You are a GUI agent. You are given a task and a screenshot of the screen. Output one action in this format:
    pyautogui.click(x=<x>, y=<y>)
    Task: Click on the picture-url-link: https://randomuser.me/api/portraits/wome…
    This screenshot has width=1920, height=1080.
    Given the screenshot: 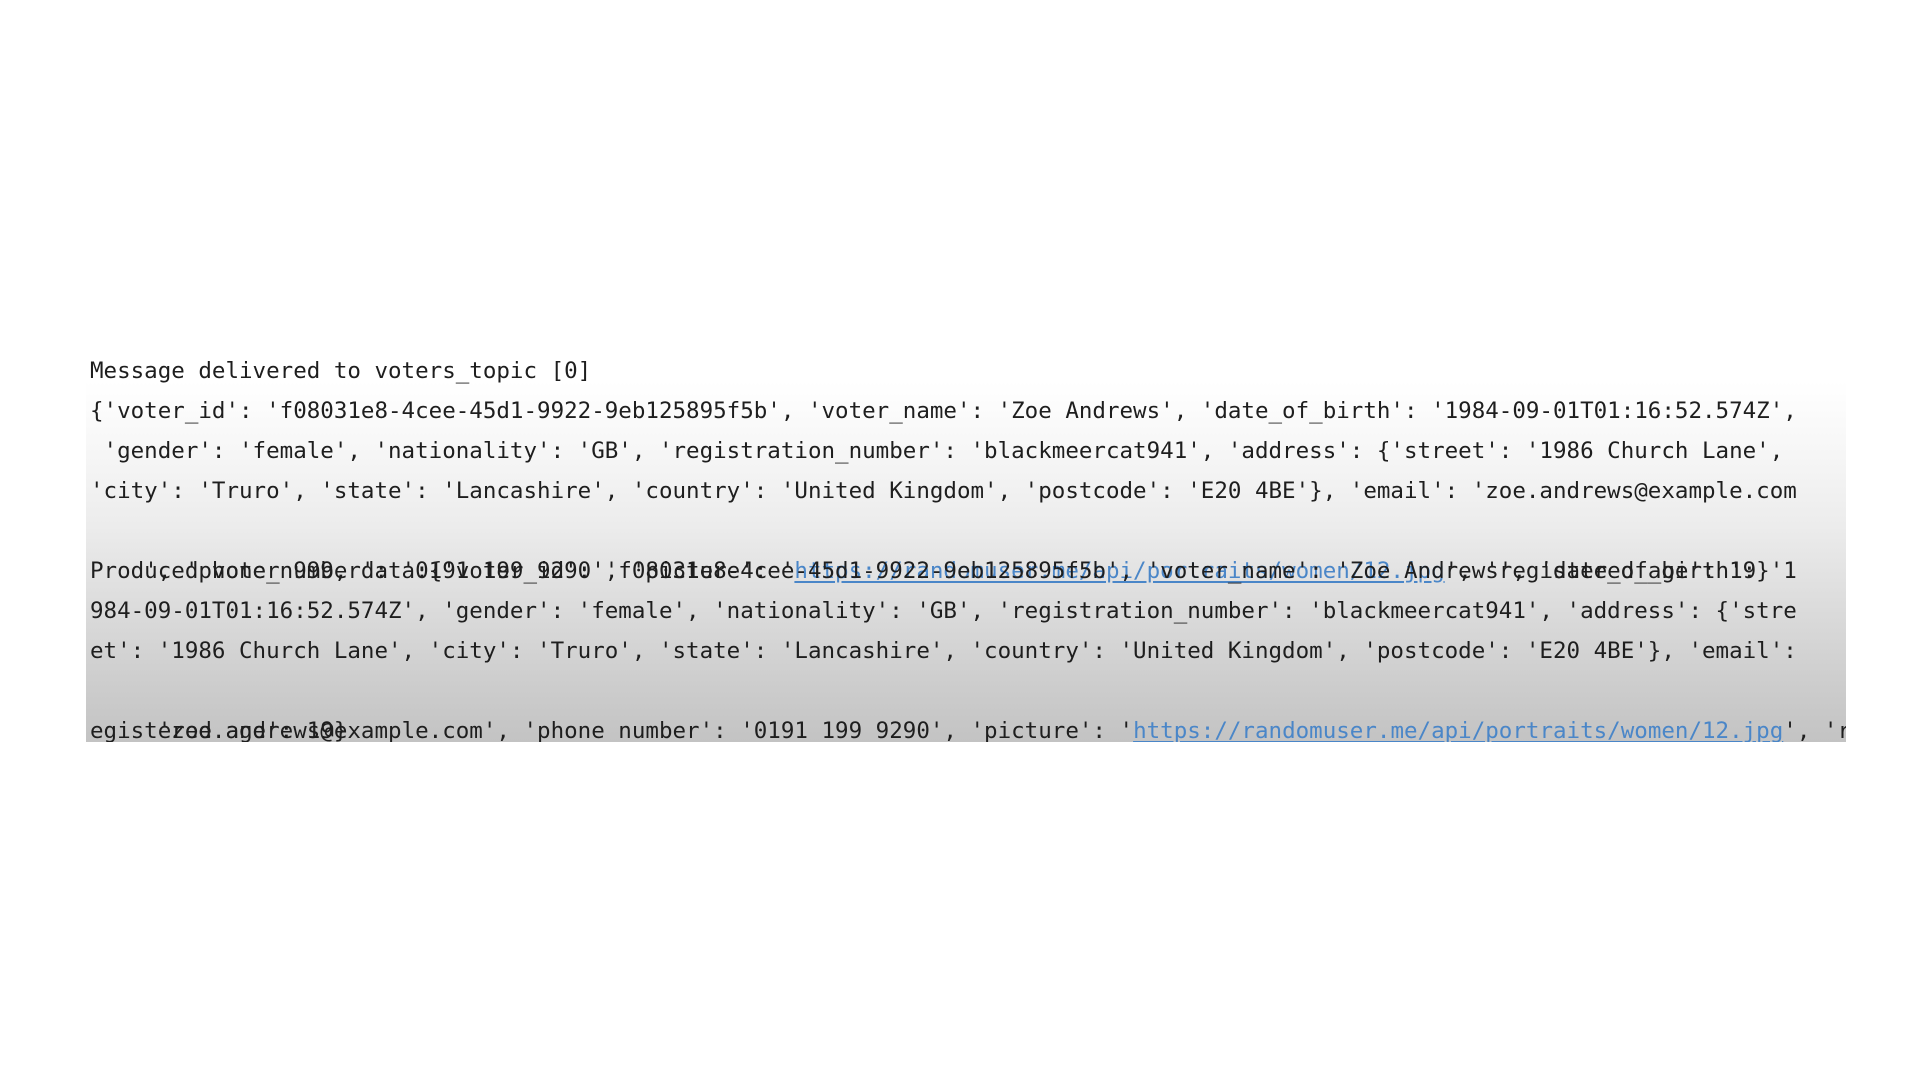 What is the action you would take?
    pyautogui.click(x=1458, y=730)
    